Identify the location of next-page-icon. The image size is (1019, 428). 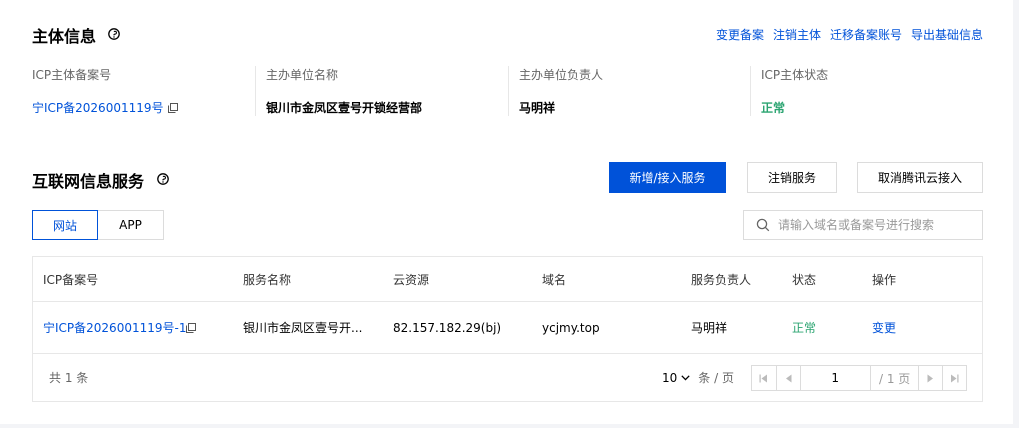
(930, 378).